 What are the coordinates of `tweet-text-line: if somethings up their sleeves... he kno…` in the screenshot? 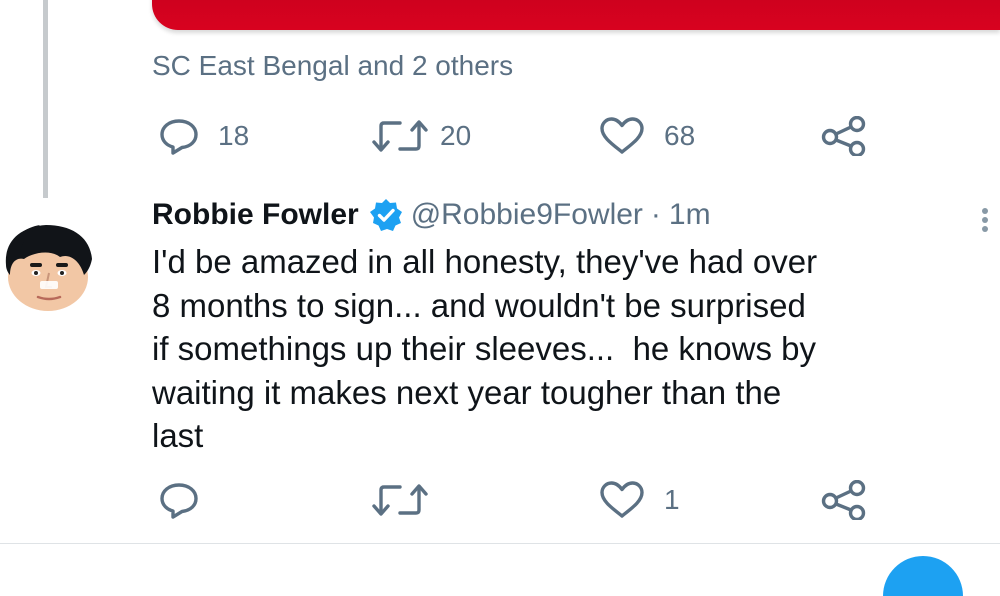 It's located at (484, 348).